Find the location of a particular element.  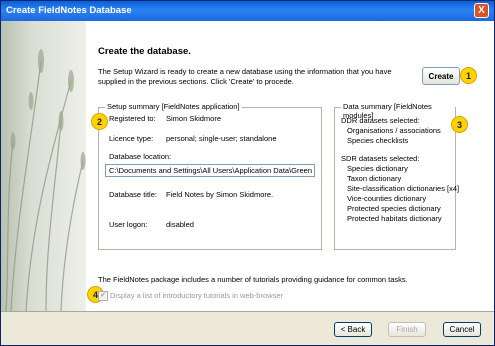

wizard-side-image is located at coordinates (43, 166).